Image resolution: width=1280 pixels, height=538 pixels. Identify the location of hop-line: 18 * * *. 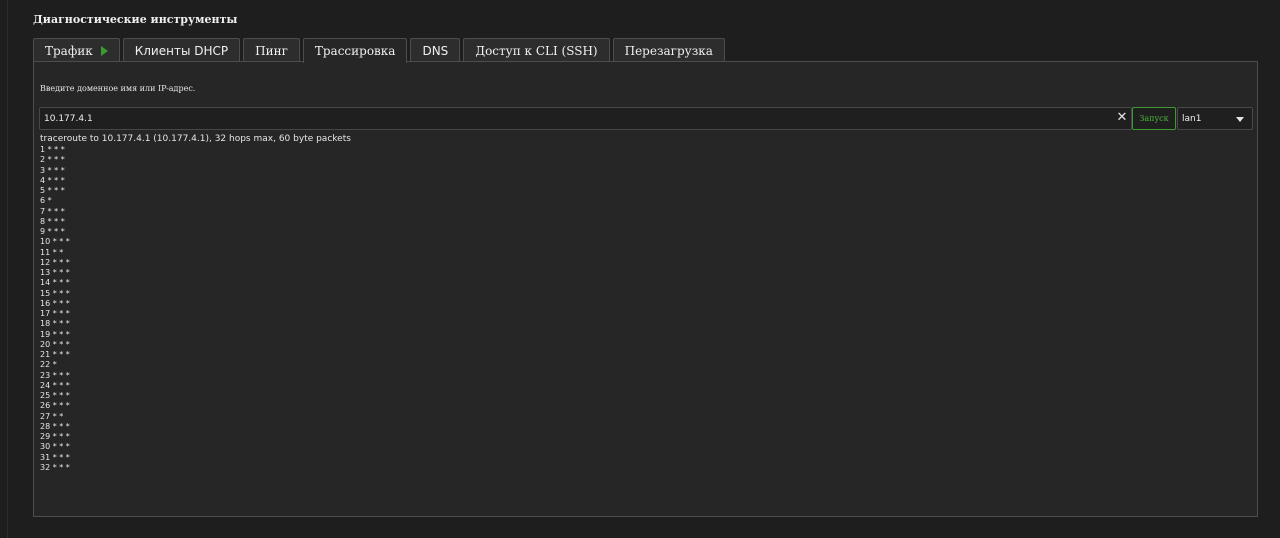
(55, 324).